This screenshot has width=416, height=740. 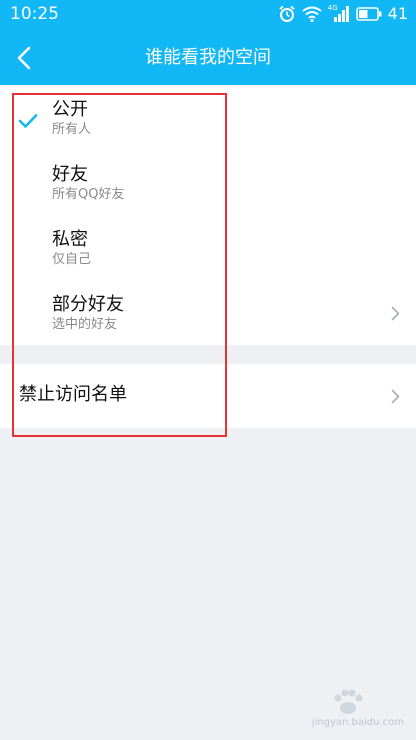 I want to click on status-icons: 4G 41, so click(x=343, y=14).